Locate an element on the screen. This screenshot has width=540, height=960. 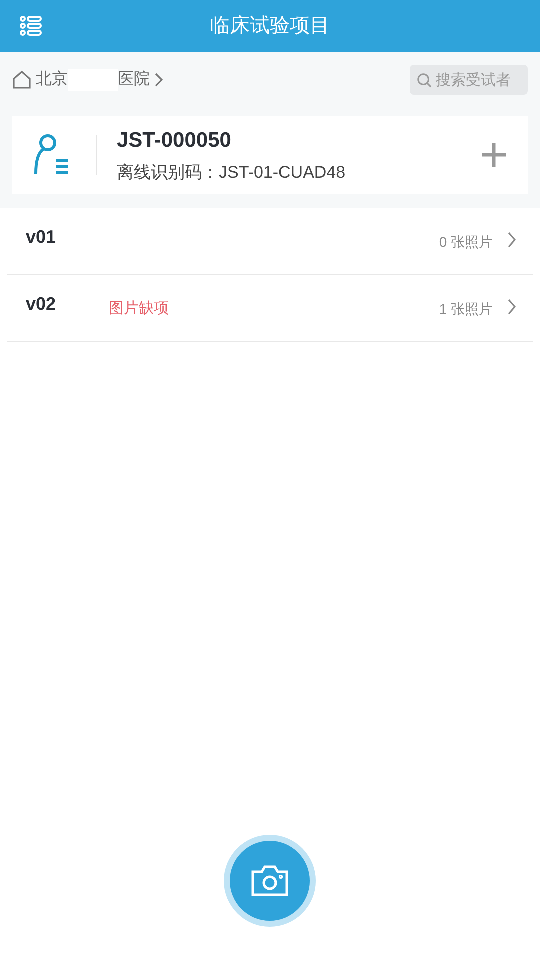
home-icon is located at coordinates (22, 80).